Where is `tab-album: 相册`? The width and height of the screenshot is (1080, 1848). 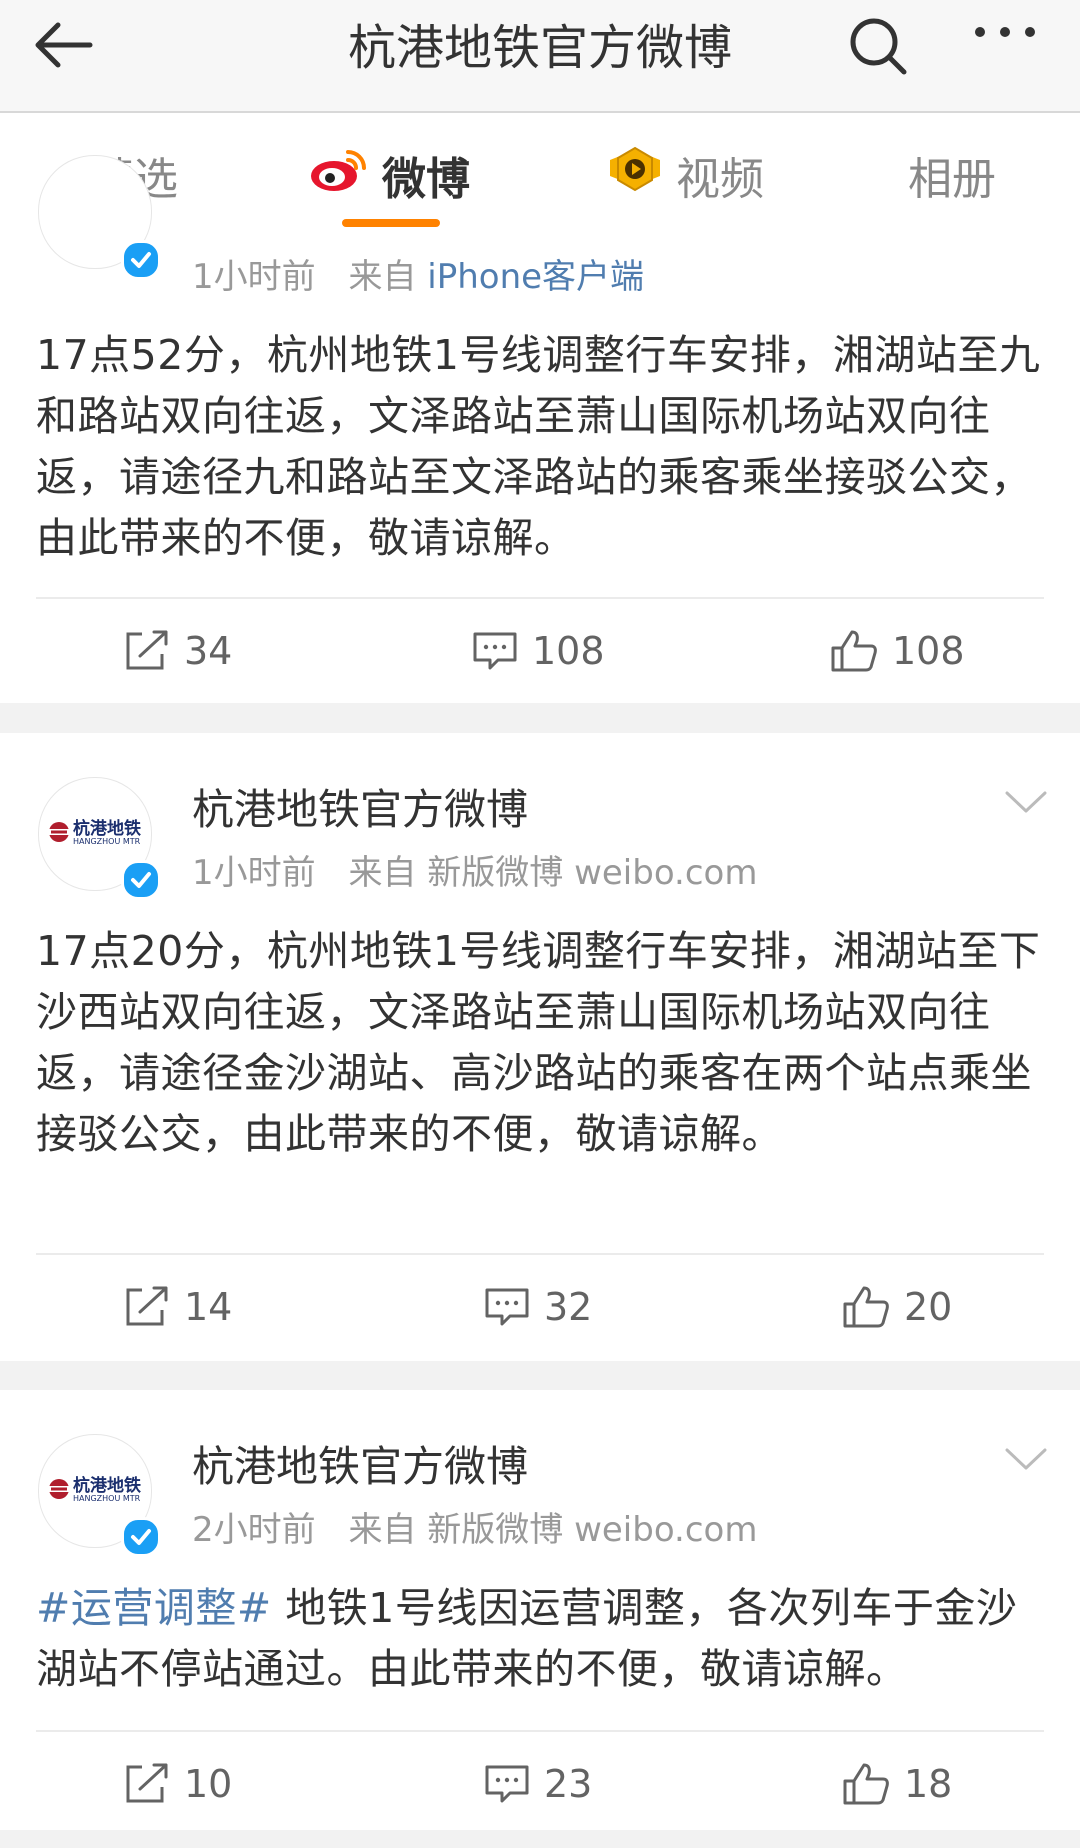 tab-album: 相册 is located at coordinates (952, 175).